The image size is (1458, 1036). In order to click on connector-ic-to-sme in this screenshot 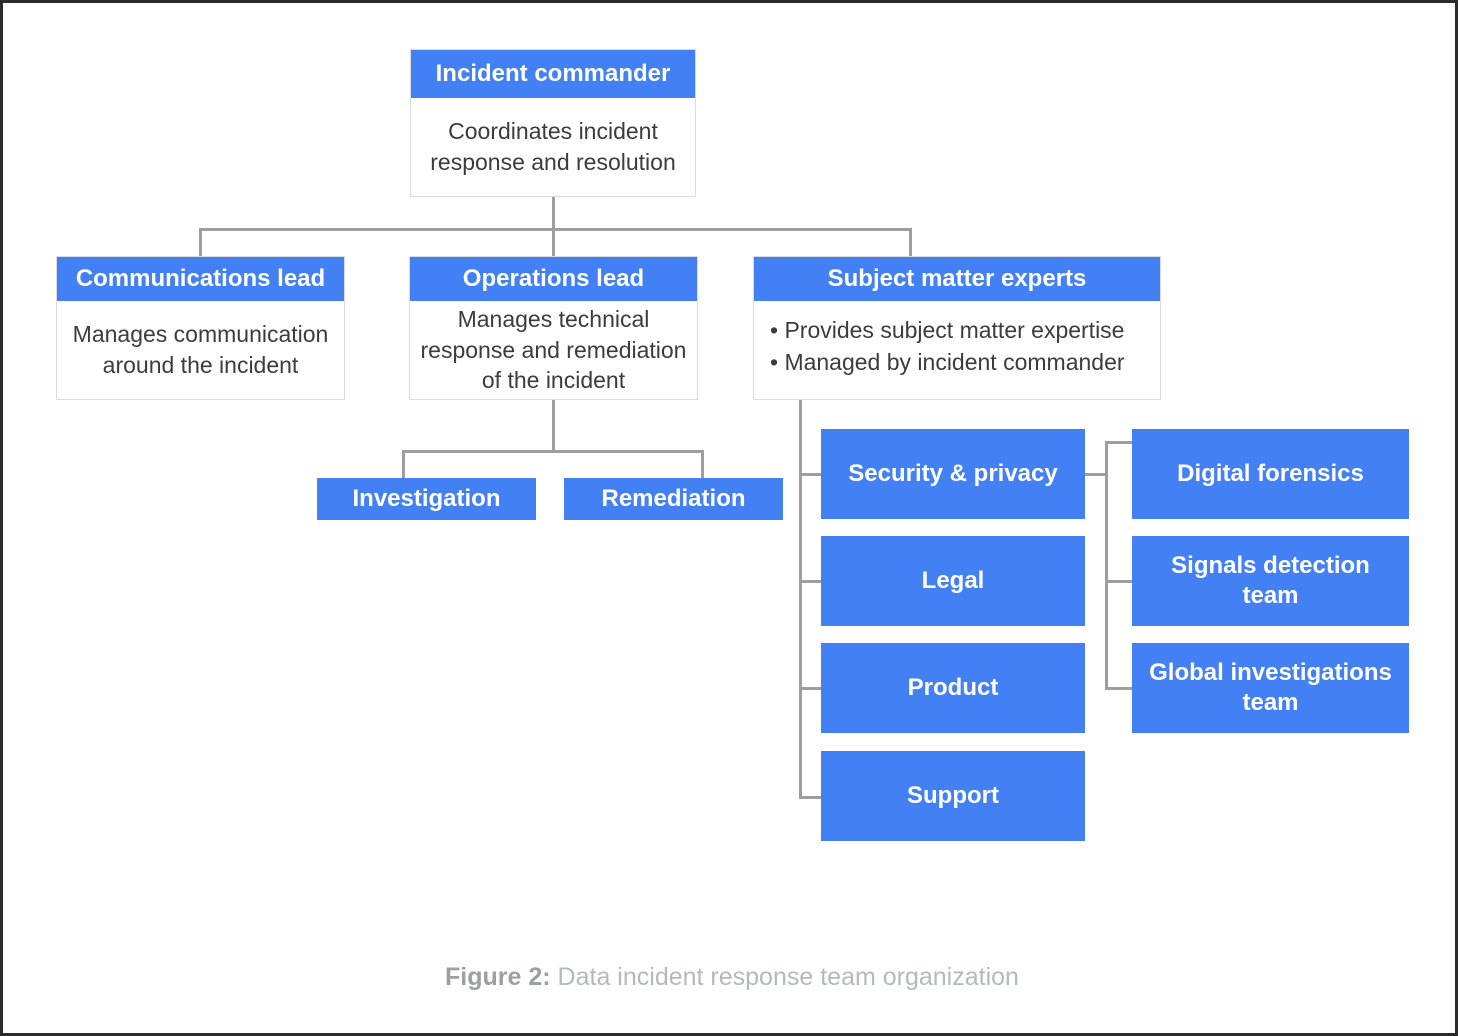, I will do `click(910, 242)`.